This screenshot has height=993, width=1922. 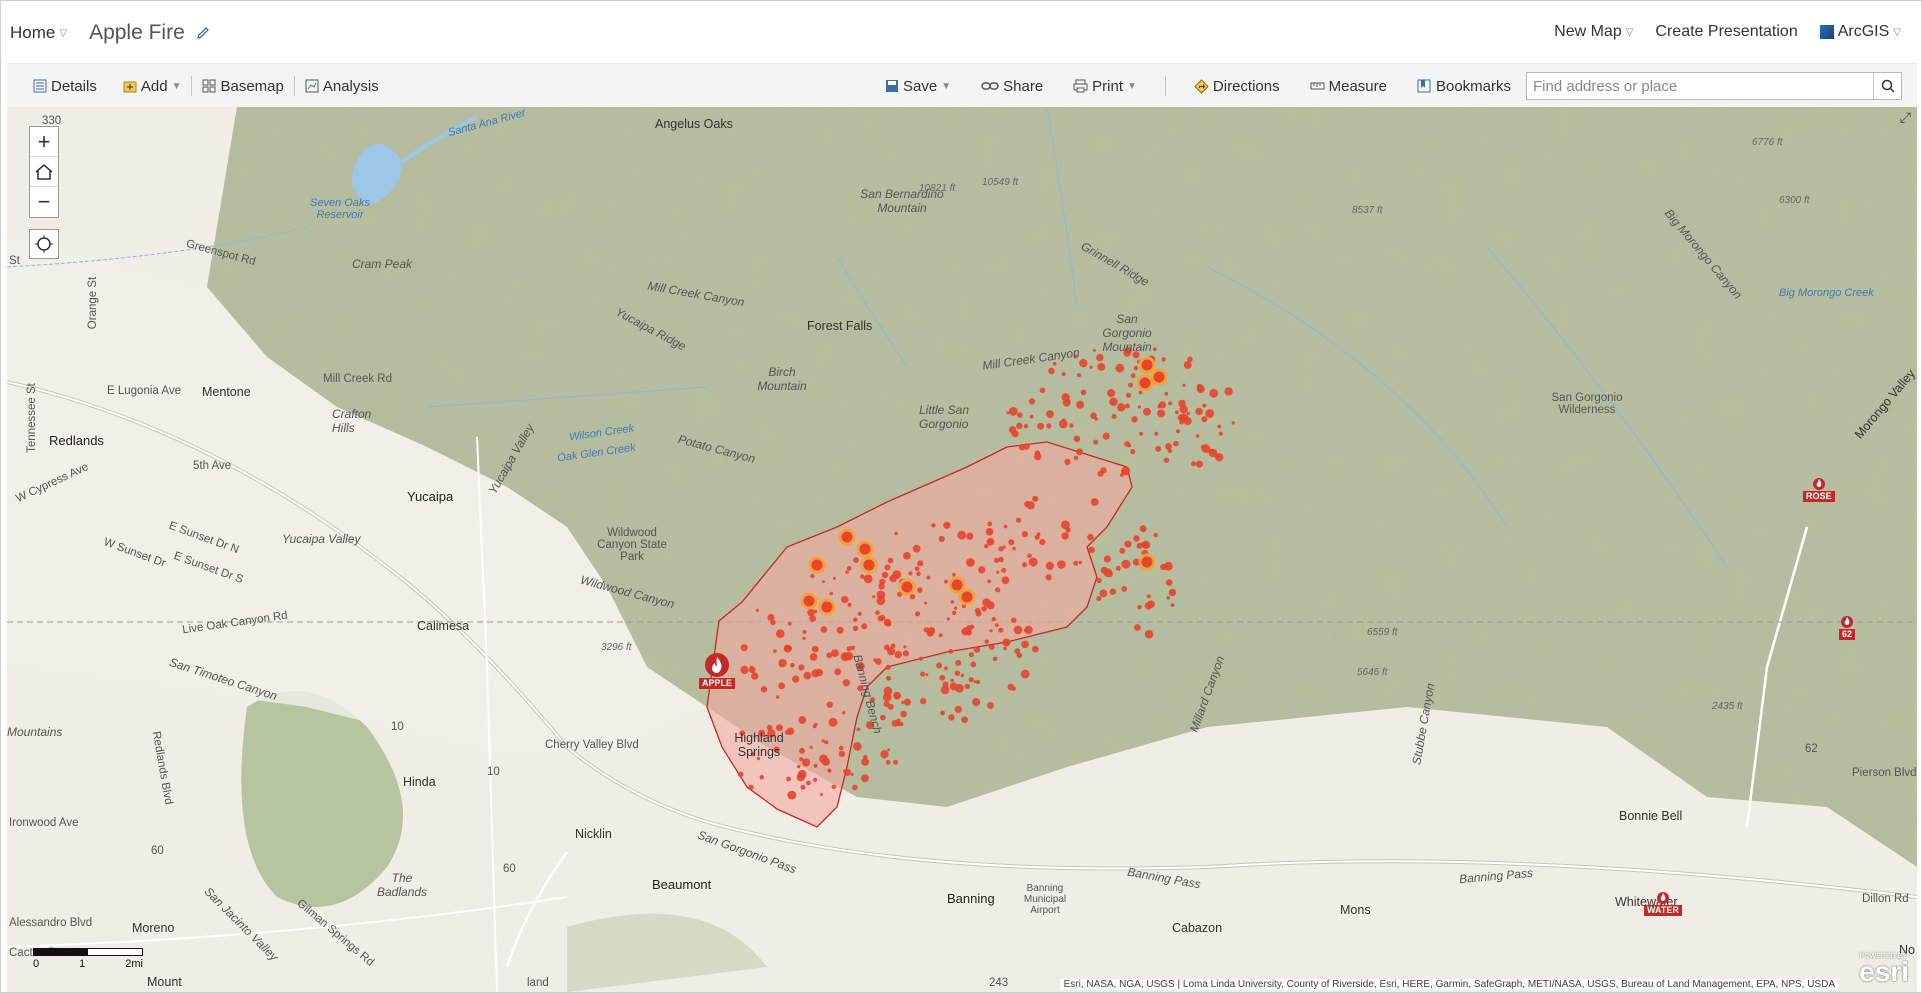 I want to click on measure-label: Measure, so click(x=1357, y=86).